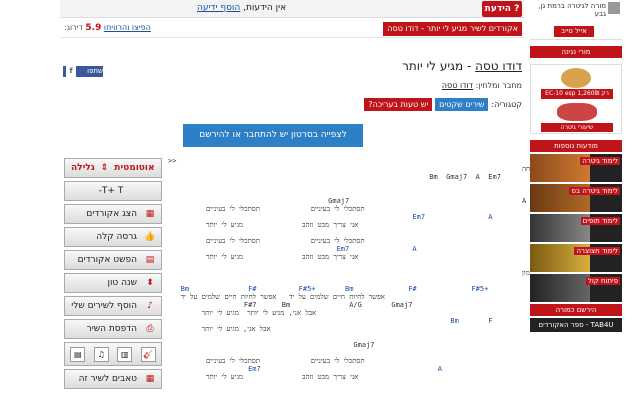  Describe the element at coordinates (576, 78) in the screenshot. I see `guitar-image` at that location.